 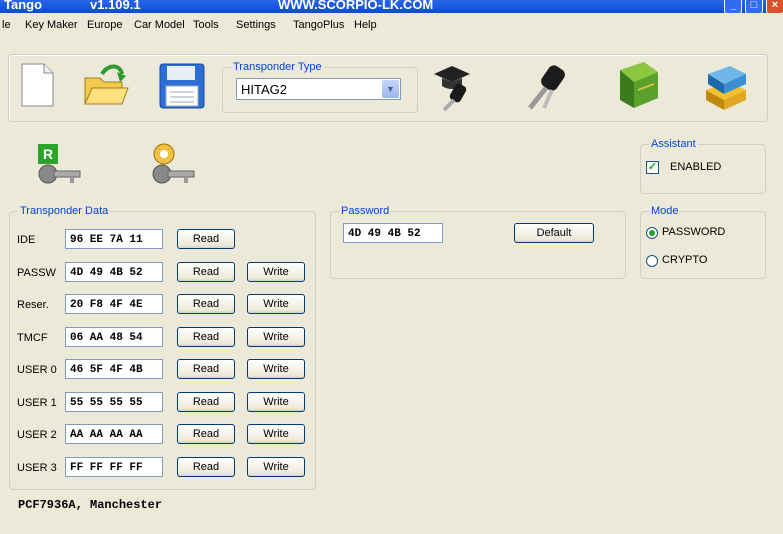 I want to click on mode-title: Mode, so click(x=665, y=211).